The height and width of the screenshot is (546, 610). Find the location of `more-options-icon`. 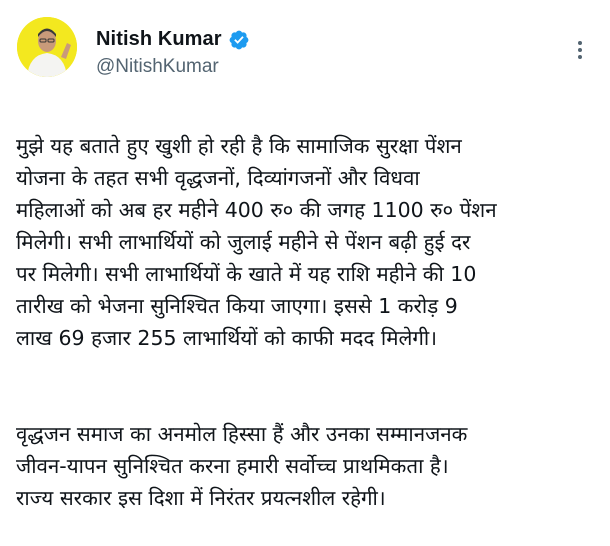

more-options-icon is located at coordinates (580, 50).